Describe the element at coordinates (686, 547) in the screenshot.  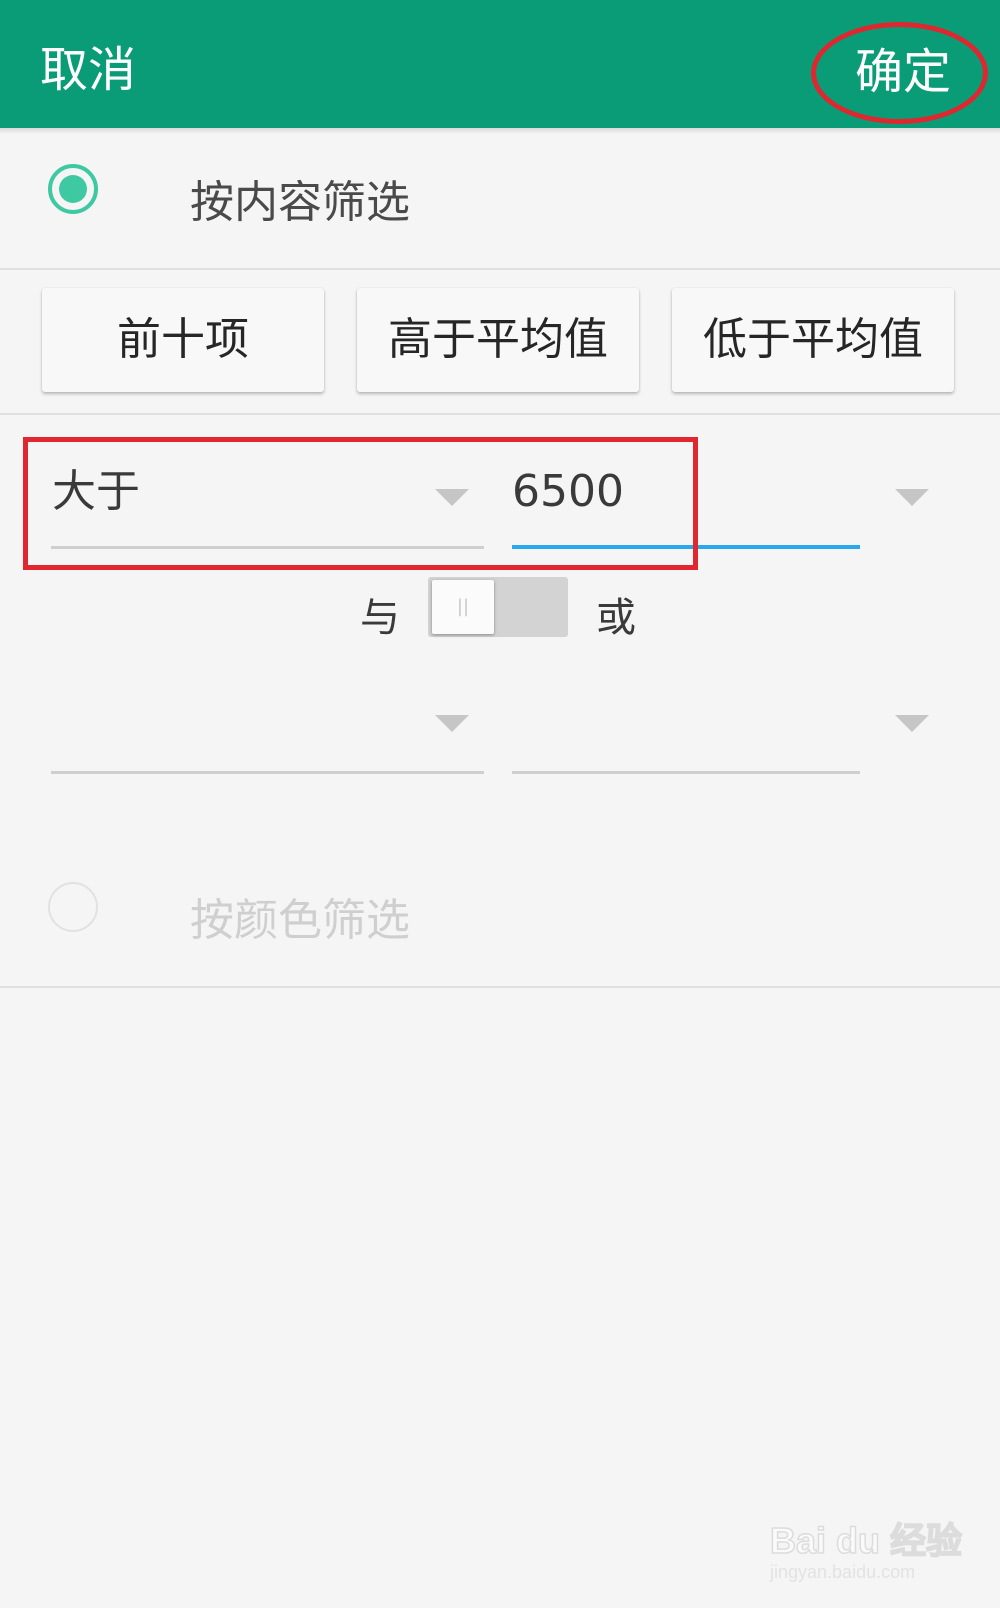
I see `condition1-value-underline` at that location.